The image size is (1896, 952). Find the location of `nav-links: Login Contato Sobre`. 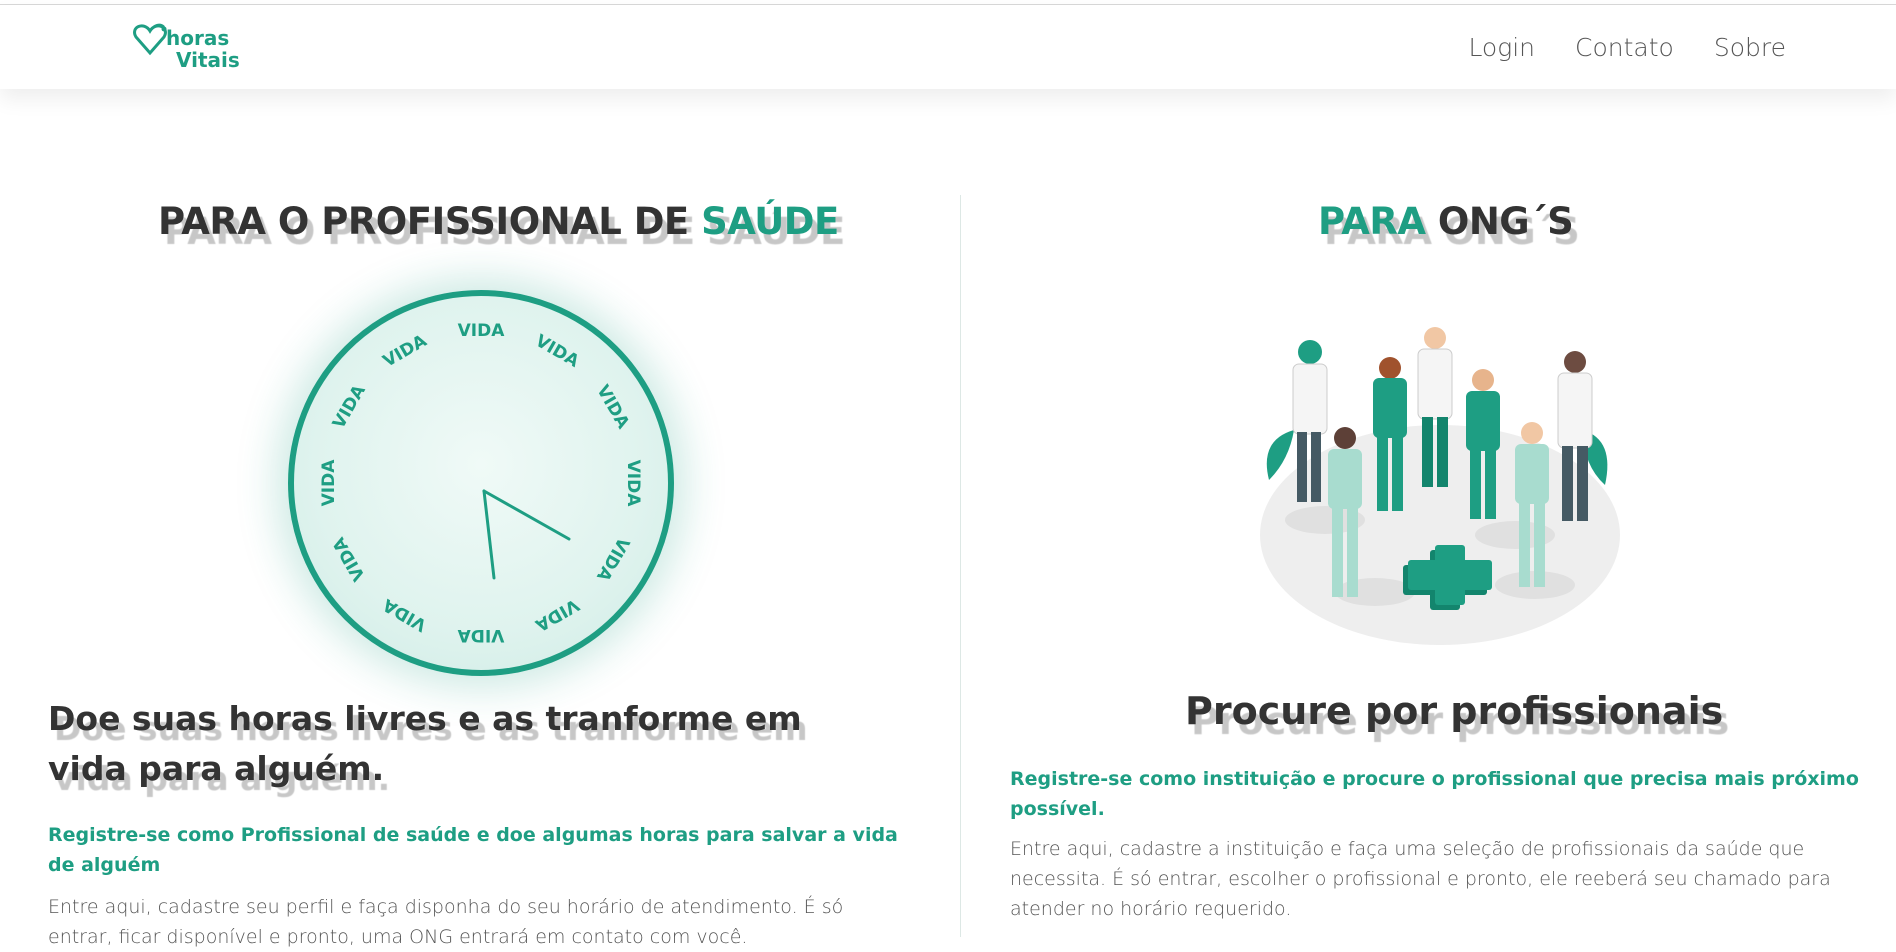

nav-links: Login Contato Sobre is located at coordinates (1627, 47).